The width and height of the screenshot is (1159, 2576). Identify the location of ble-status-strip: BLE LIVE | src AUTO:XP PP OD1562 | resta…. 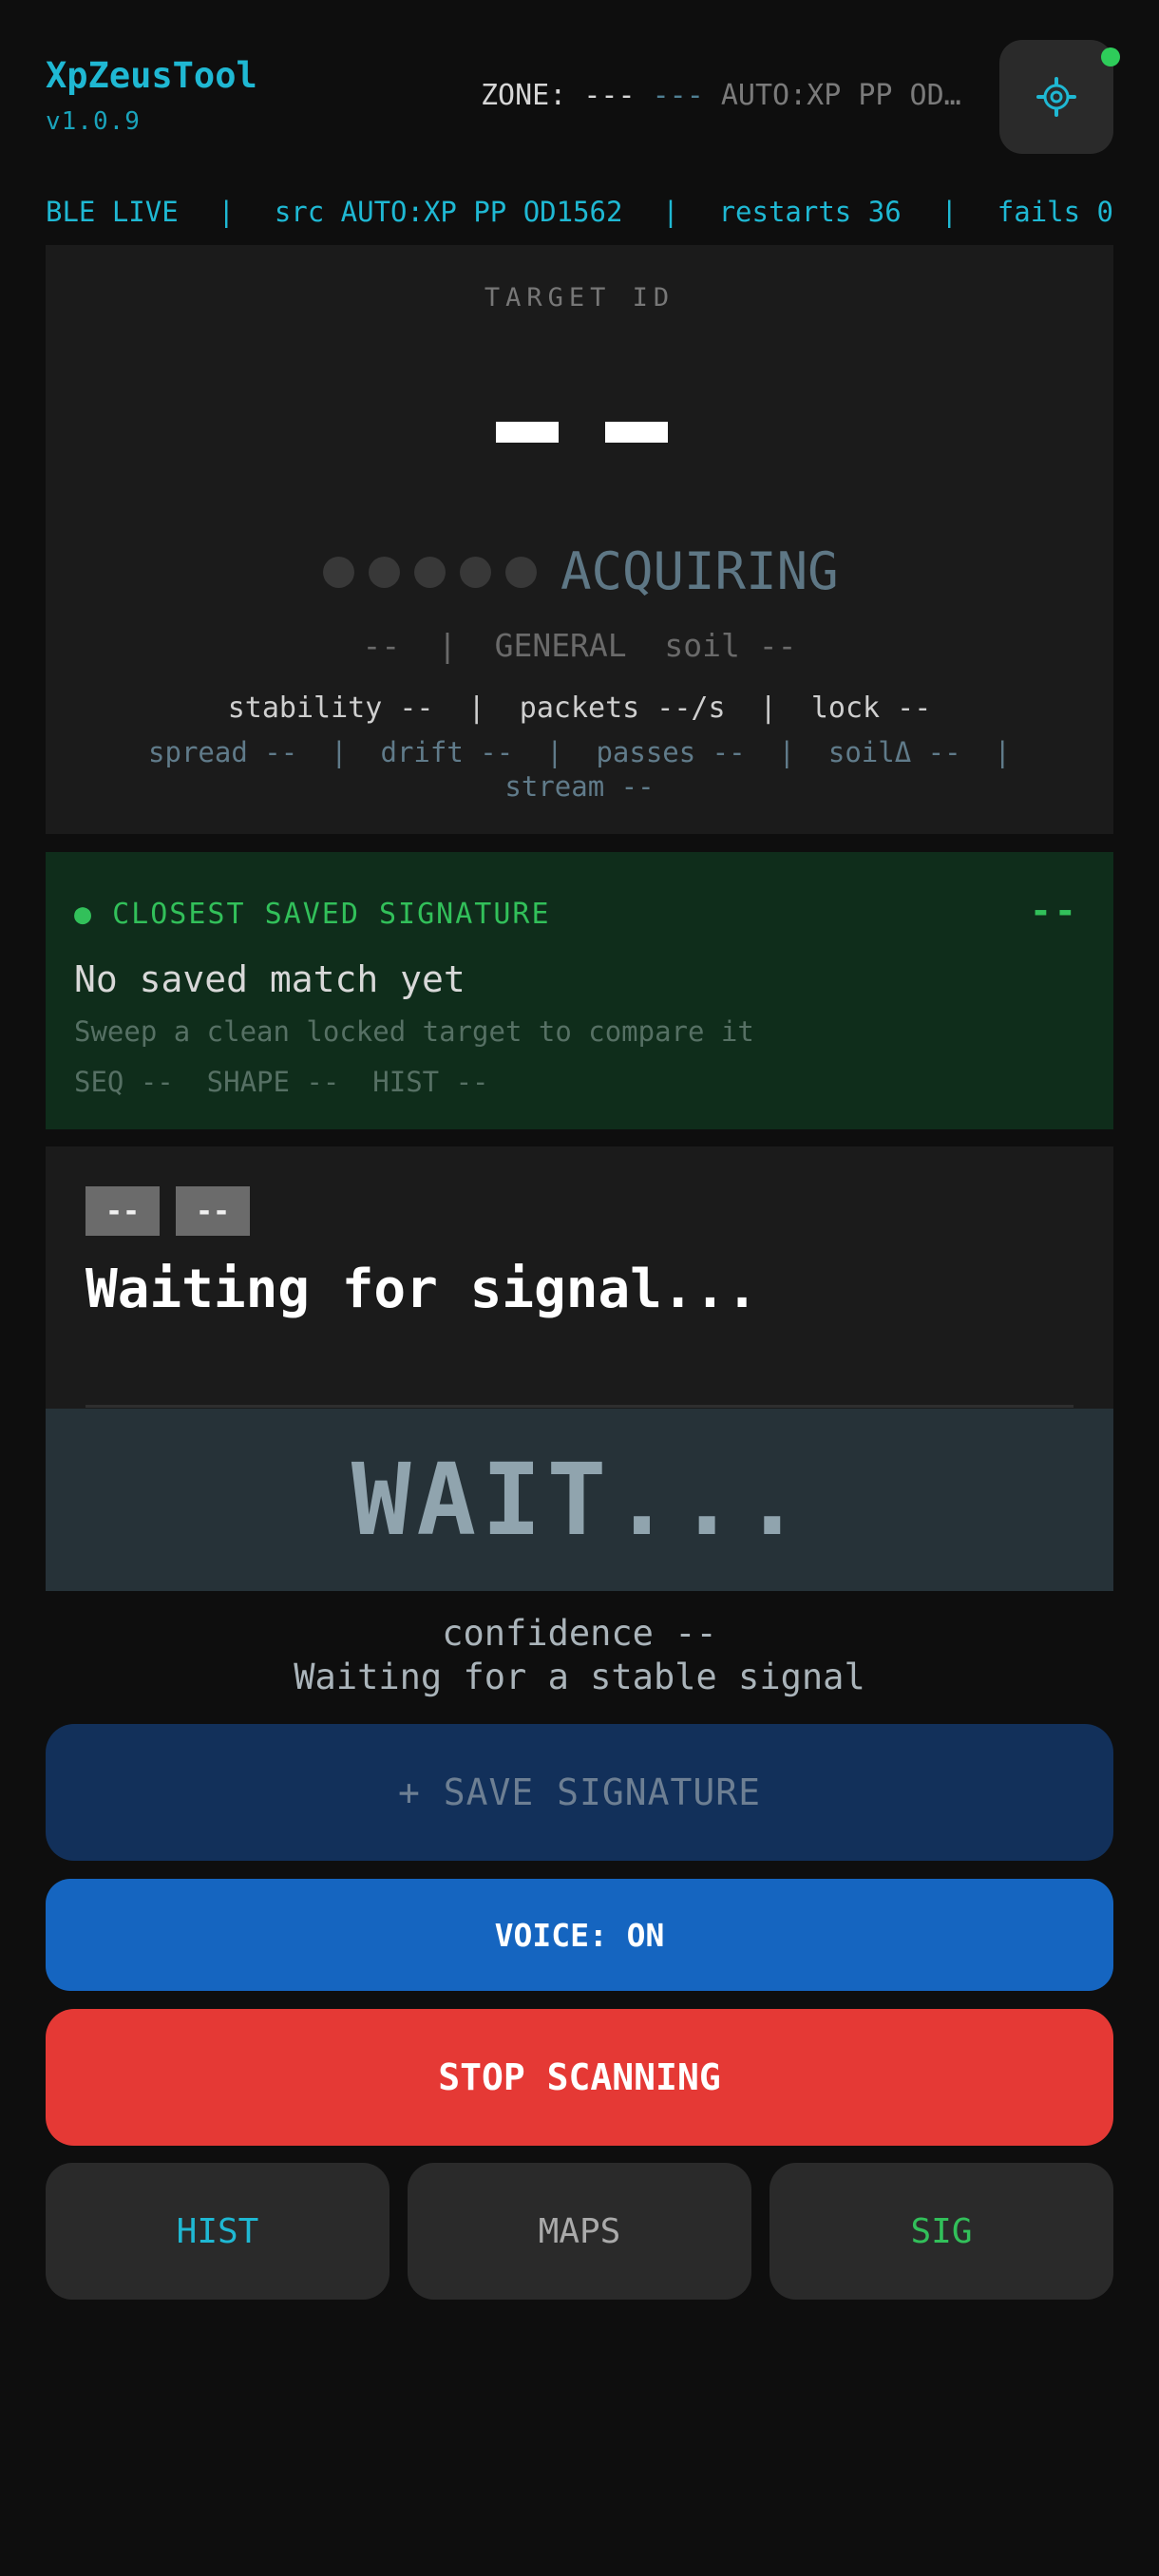
(579, 212).